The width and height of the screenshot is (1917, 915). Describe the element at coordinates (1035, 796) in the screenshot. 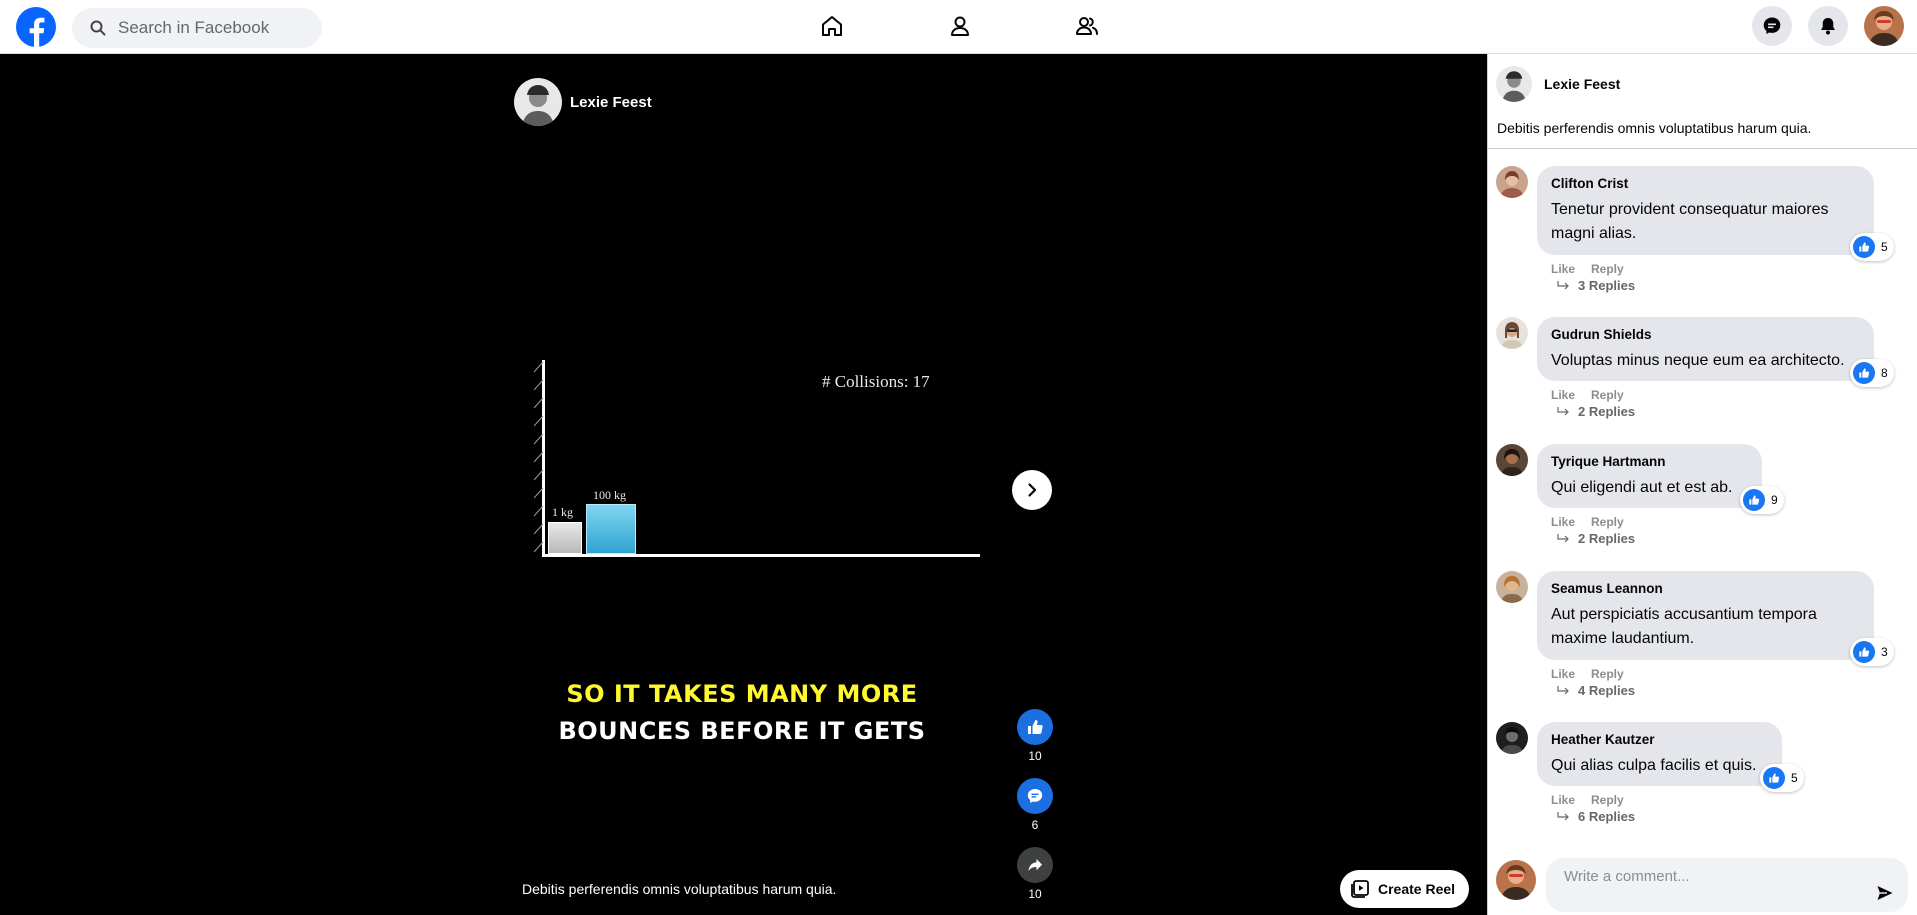

I see `comment-button` at that location.